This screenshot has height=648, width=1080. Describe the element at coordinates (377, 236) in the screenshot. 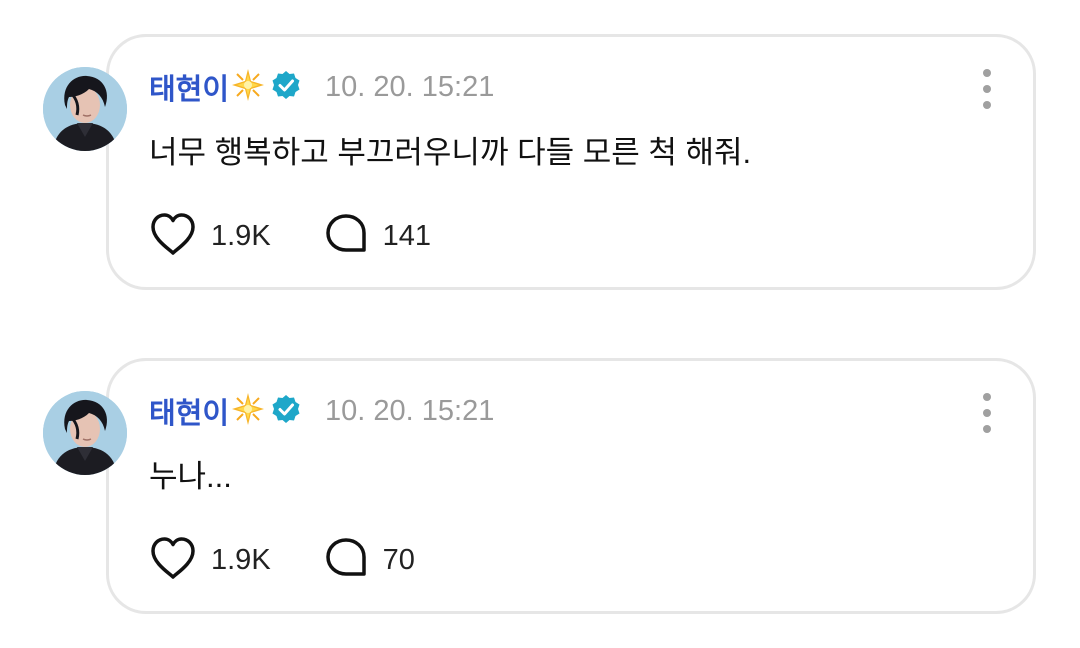

I see `comment-button: 141` at that location.